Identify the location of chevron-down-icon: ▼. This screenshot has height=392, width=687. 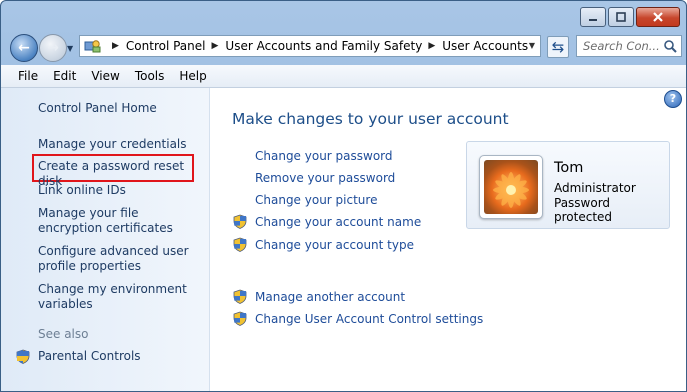
(70, 48).